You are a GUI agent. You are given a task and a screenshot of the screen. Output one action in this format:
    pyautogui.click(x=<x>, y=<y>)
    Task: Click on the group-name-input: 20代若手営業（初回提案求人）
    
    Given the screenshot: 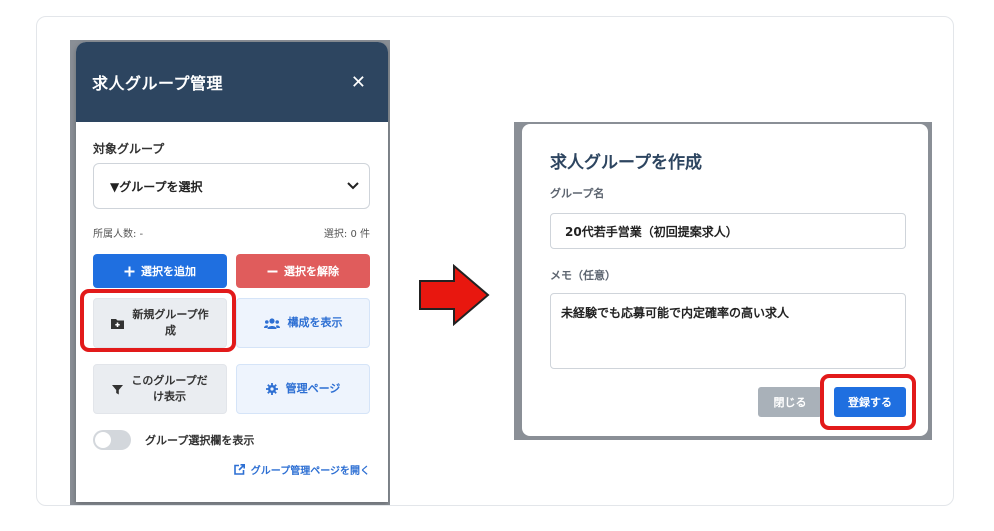 What is the action you would take?
    pyautogui.click(x=728, y=231)
    